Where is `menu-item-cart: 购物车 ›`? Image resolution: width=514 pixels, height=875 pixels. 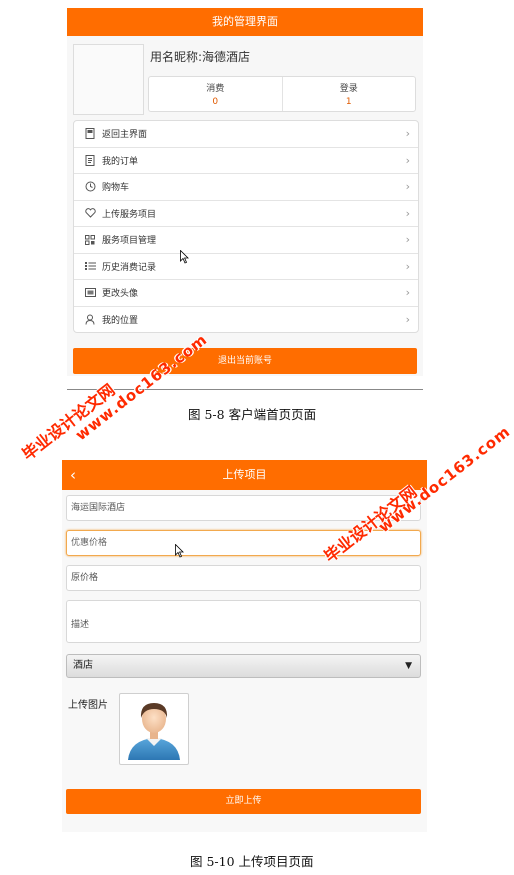 menu-item-cart: 购物车 › is located at coordinates (246, 187).